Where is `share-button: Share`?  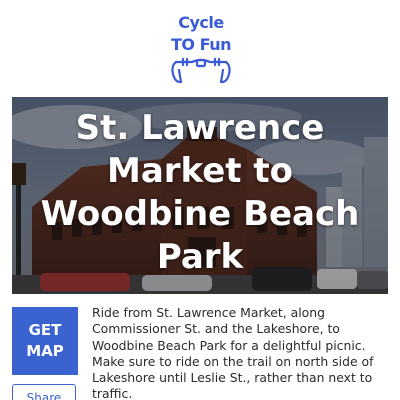 share-button: Share is located at coordinates (44, 392).